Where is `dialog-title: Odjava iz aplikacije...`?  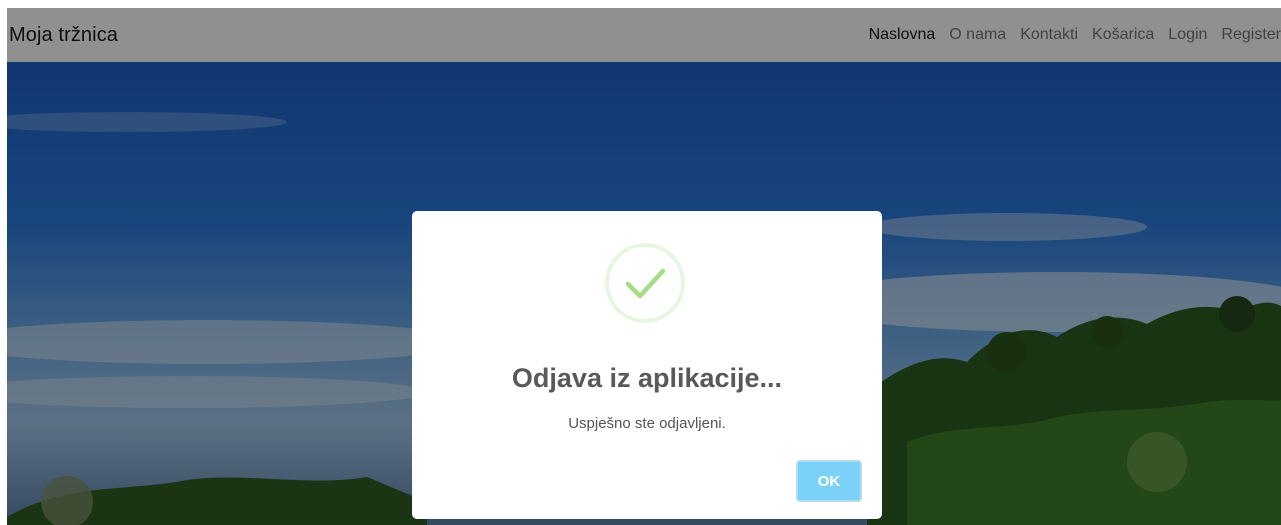
dialog-title: Odjava iz aplikacije... is located at coordinates (647, 378).